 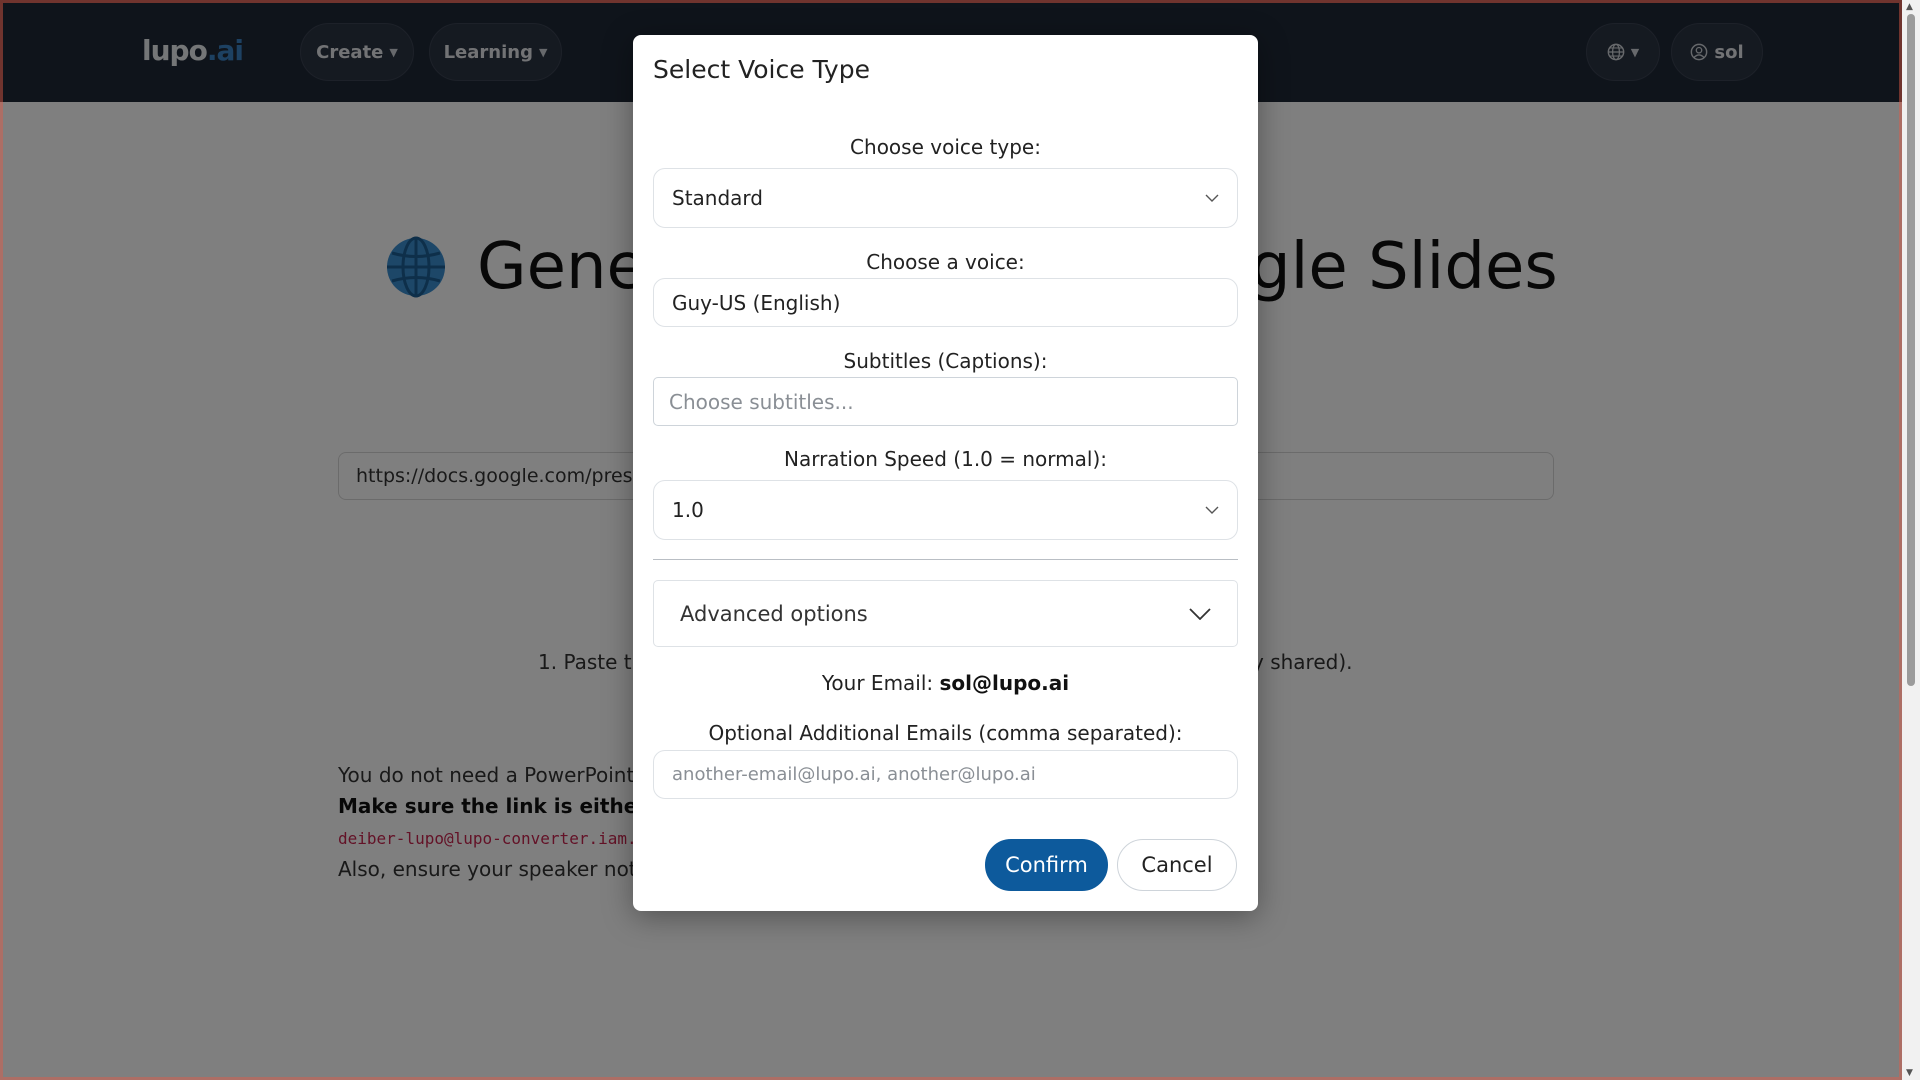 What do you see at coordinates (945, 147) in the screenshot?
I see `voice-type-label: Choose voice type:` at bounding box center [945, 147].